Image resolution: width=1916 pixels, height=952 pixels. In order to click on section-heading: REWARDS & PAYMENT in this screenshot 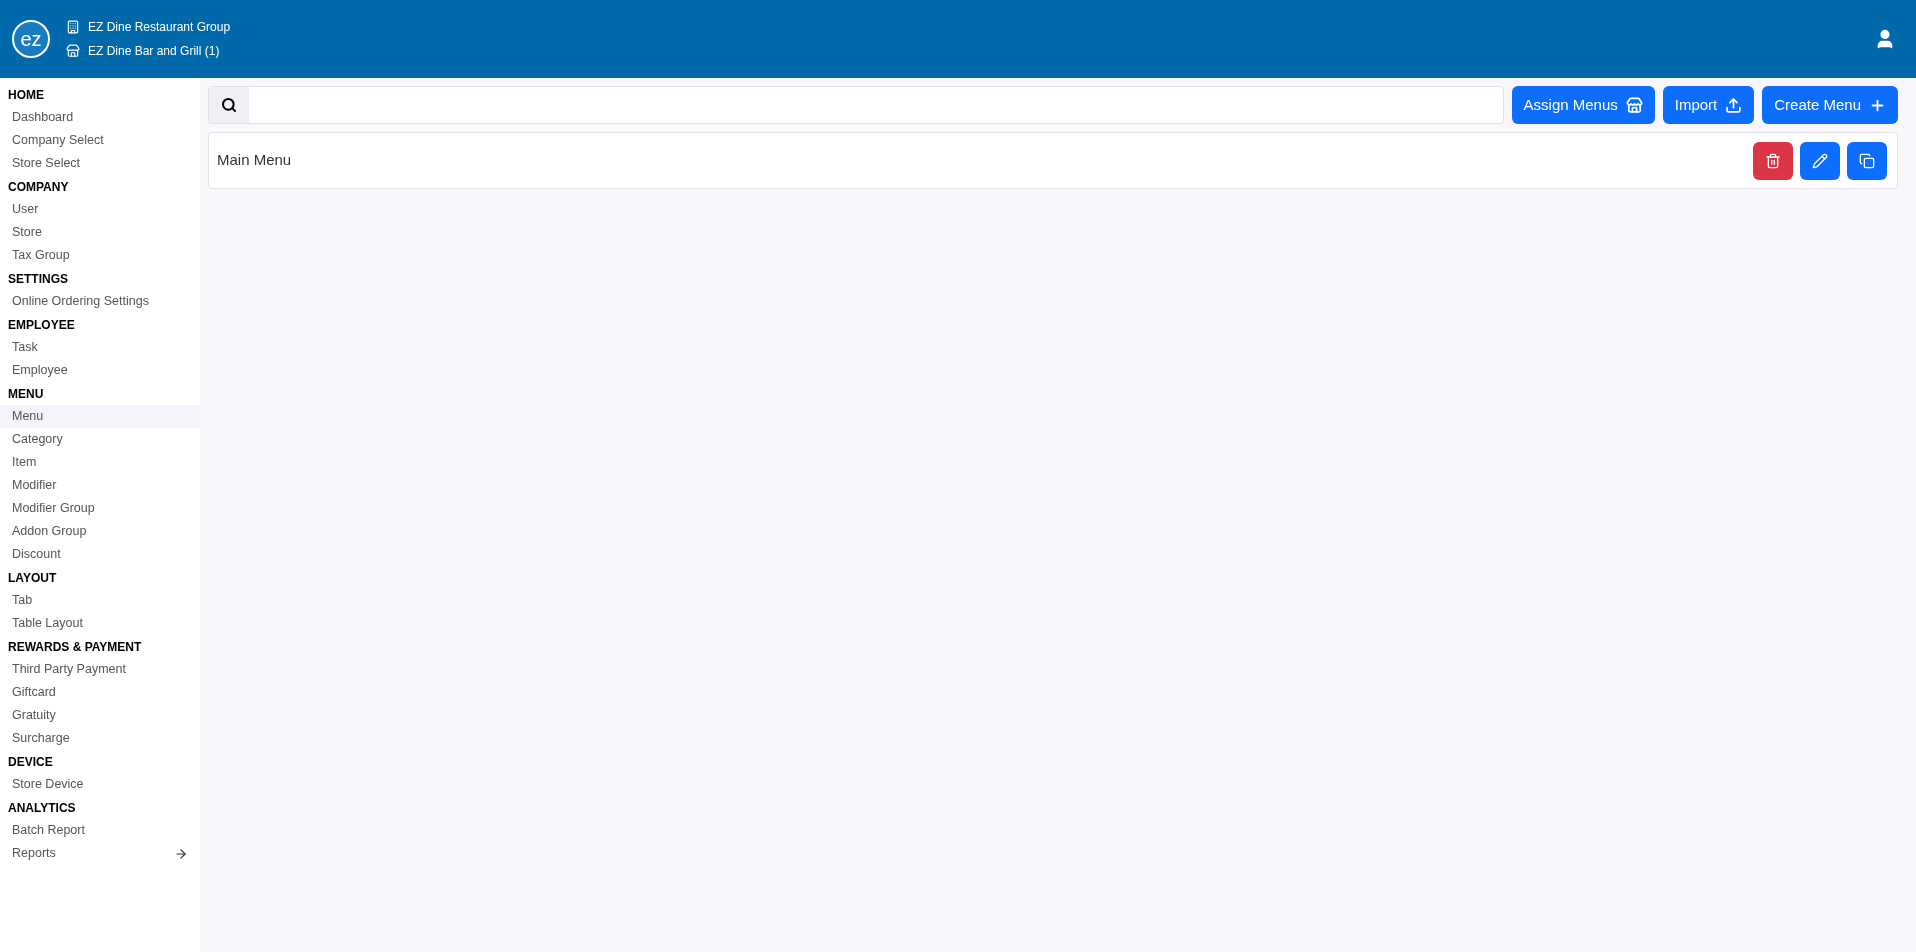, I will do `click(75, 647)`.